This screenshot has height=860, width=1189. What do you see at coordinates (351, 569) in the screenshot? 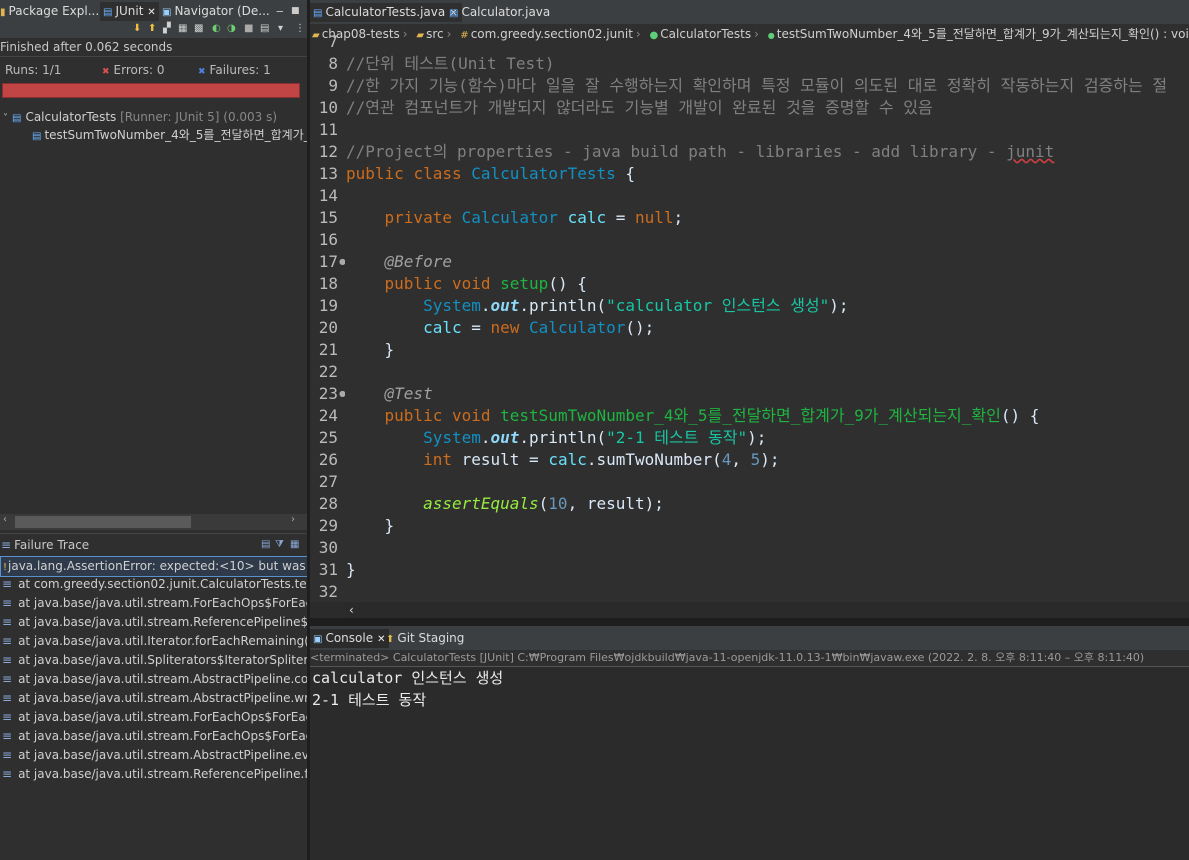
I see `code-token: }` at bounding box center [351, 569].